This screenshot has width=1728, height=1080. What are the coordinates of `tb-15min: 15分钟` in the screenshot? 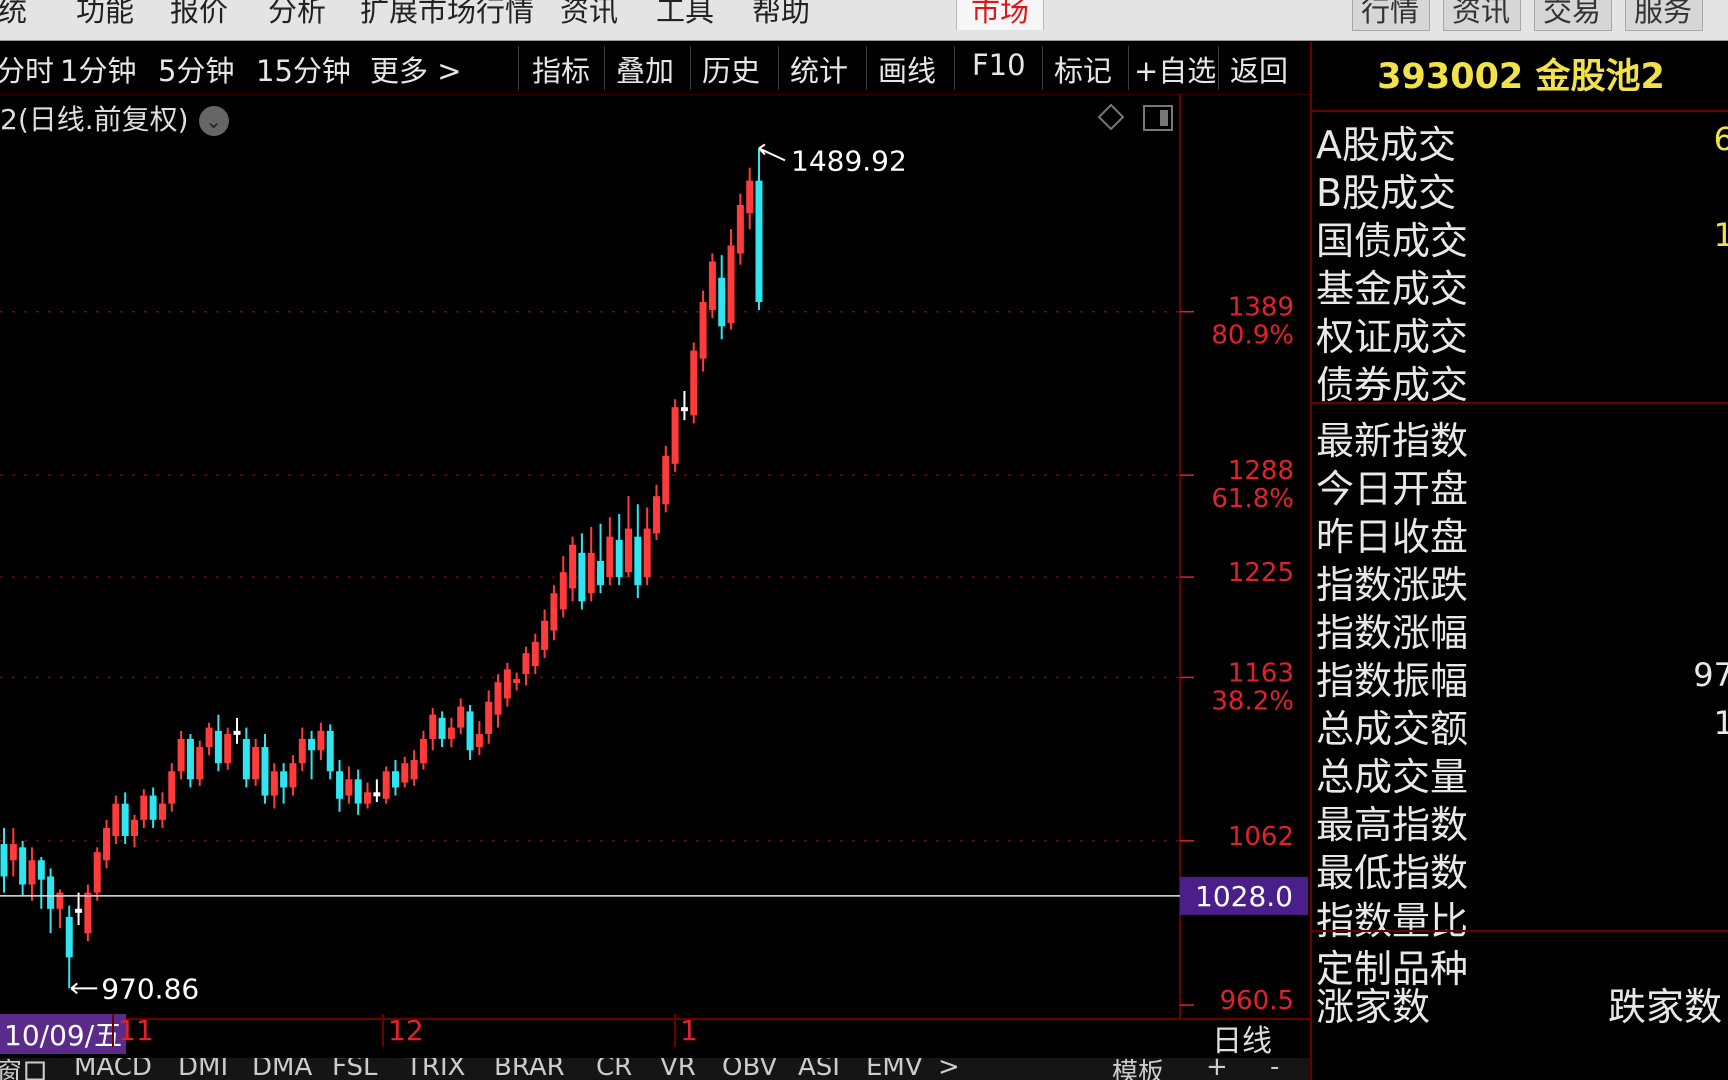 It's located at (303, 69).